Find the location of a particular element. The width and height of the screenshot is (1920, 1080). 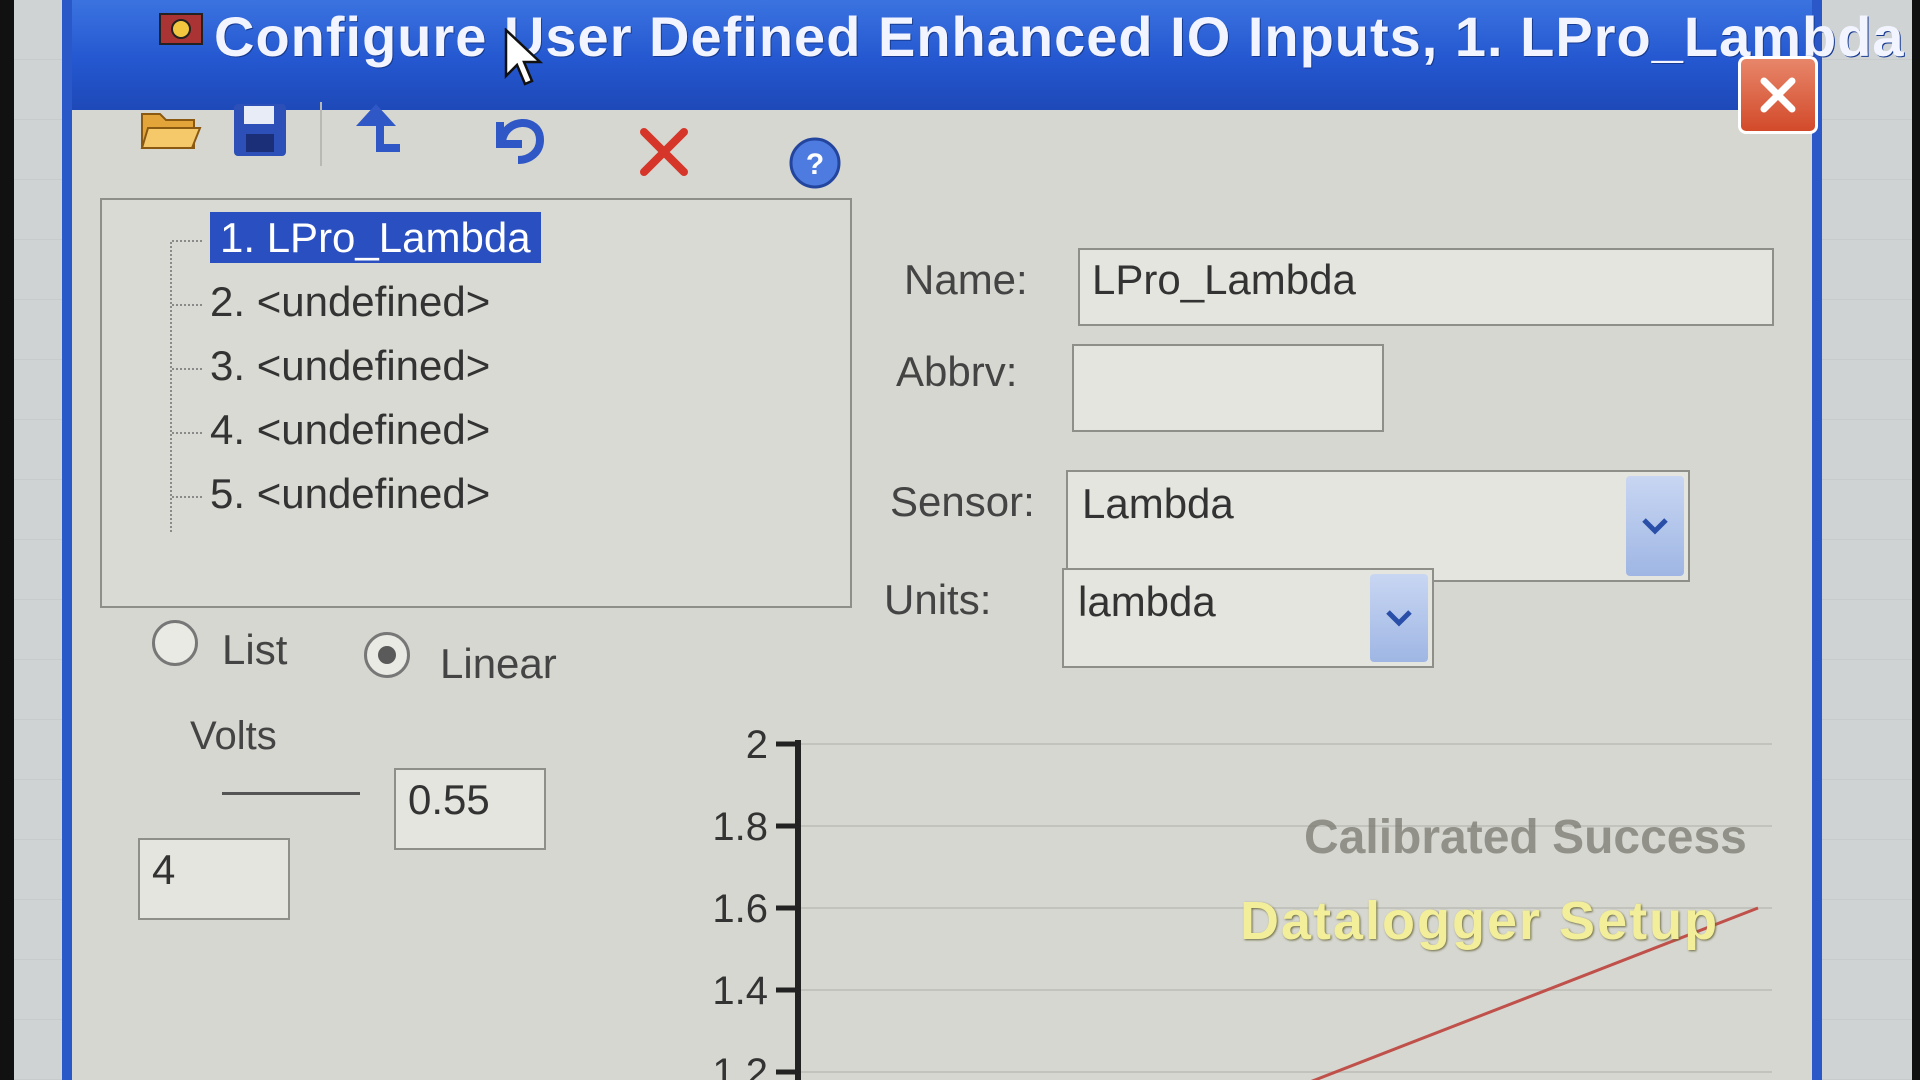

delete-icon is located at coordinates (664, 152).